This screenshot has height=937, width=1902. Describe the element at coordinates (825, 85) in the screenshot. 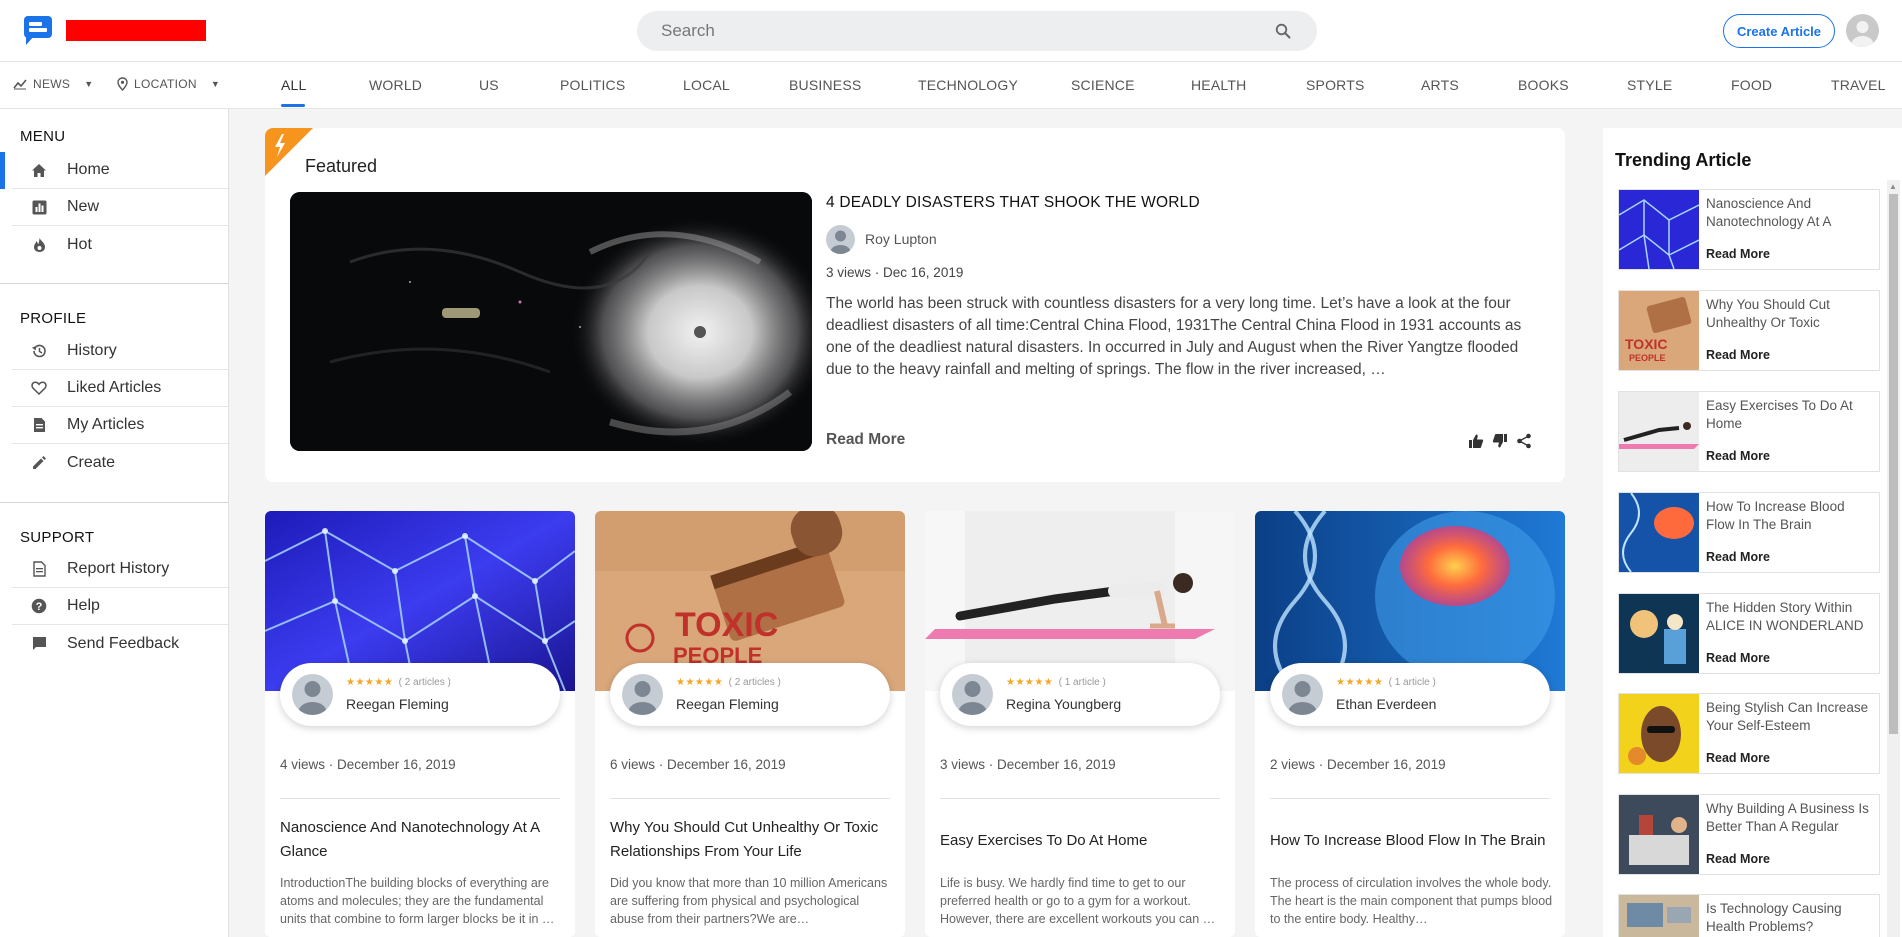

I see `tab-business: BUSINESS` at that location.